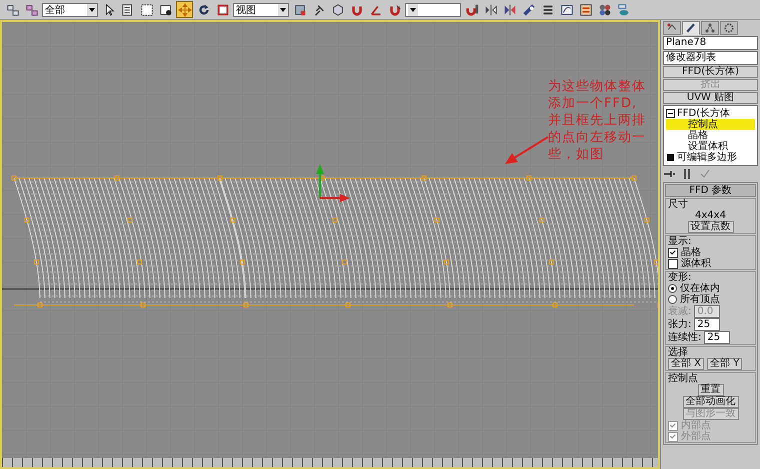  I want to click on panel-button: 全部 X, so click(686, 364).